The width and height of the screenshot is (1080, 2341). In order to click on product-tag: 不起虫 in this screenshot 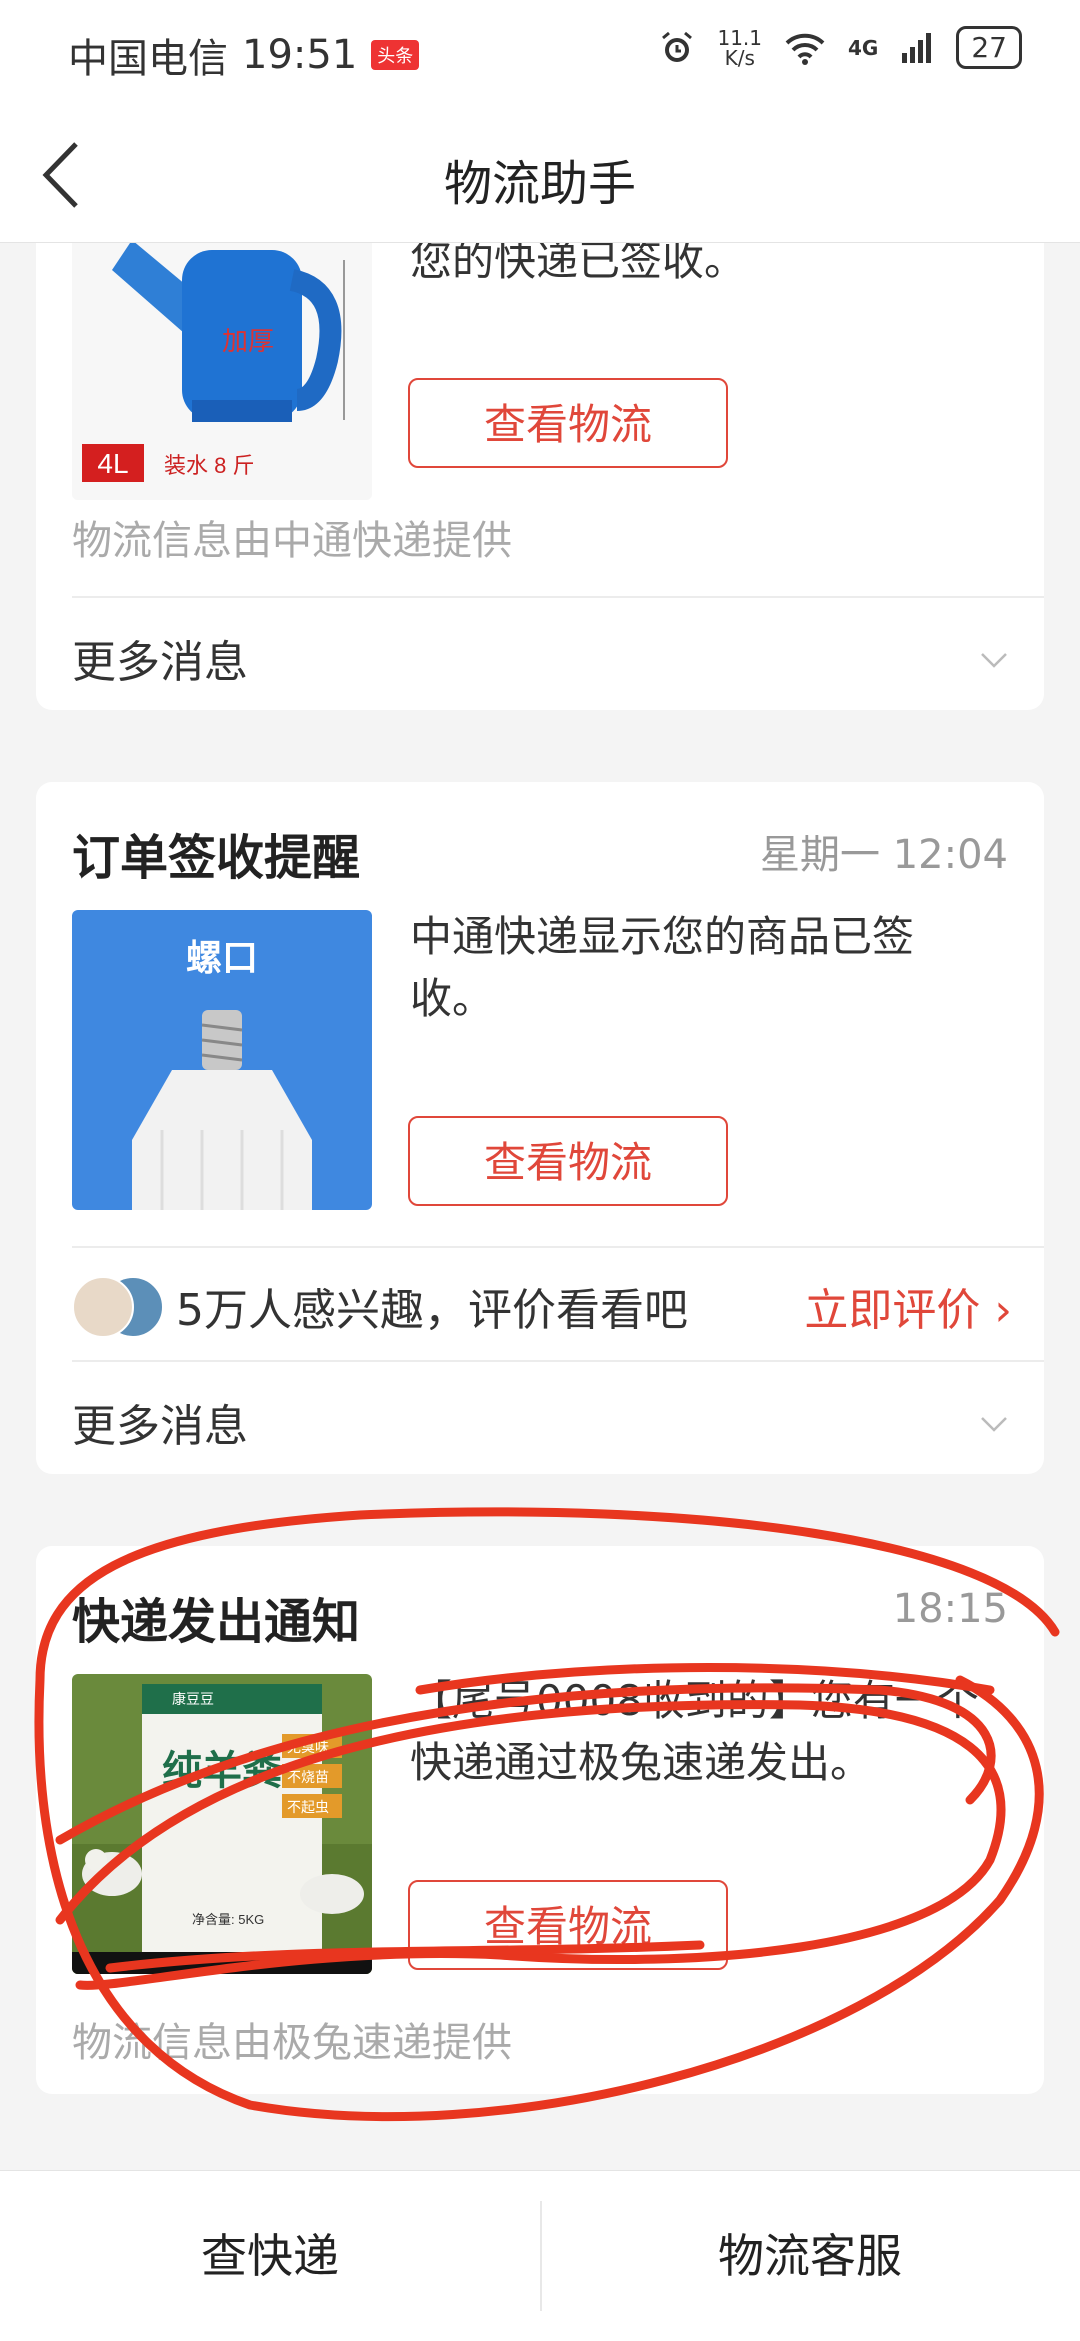, I will do `click(308, 1807)`.